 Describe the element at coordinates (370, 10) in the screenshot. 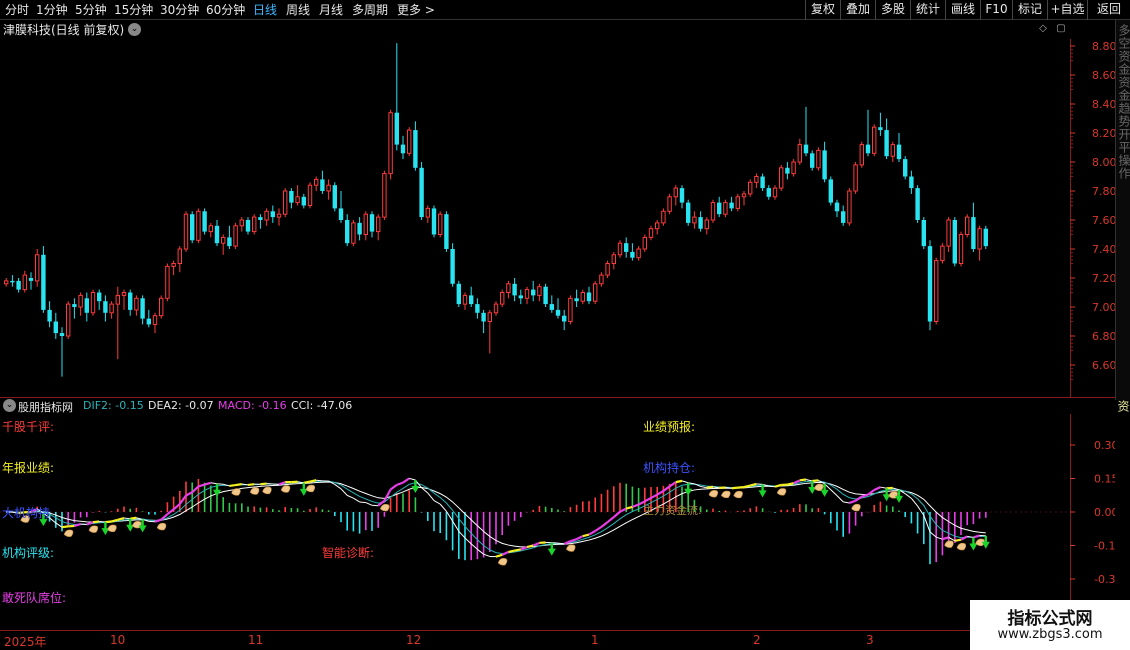

I see `period-tab-multi: 多周期` at that location.